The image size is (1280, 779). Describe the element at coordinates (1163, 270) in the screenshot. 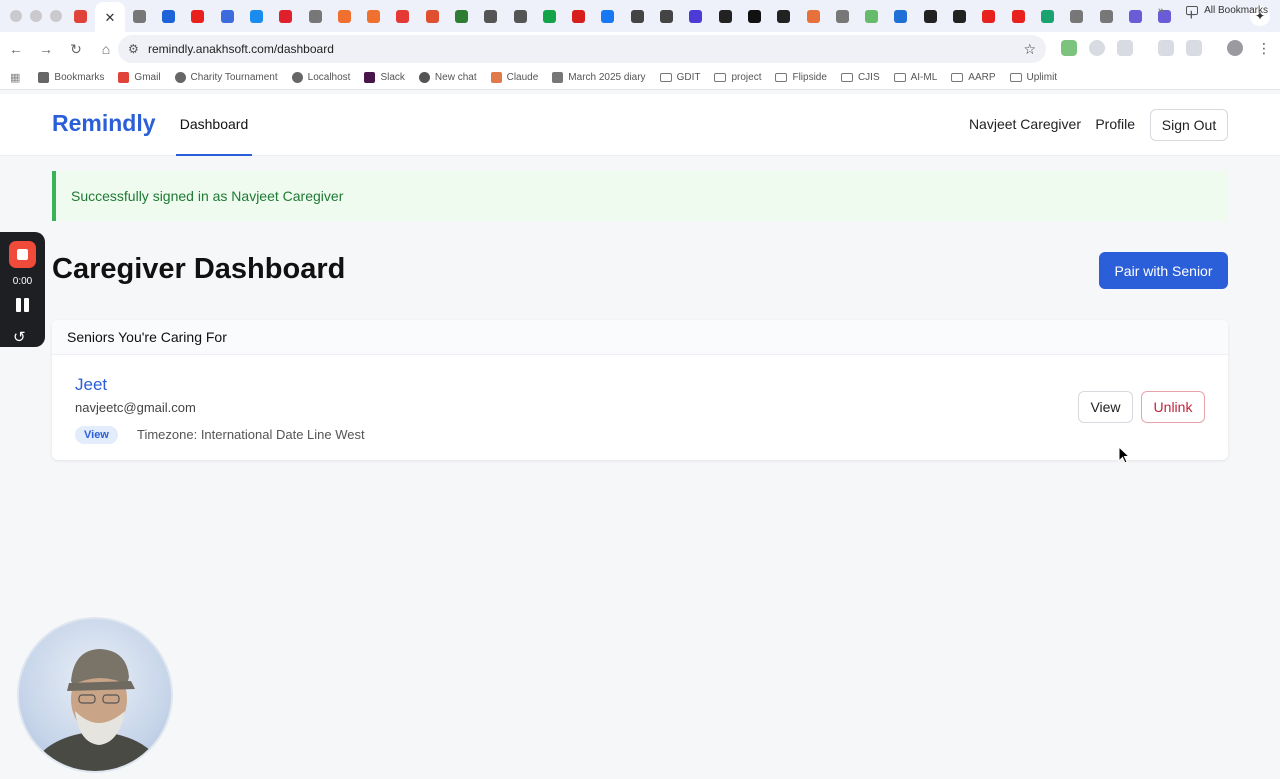

I see `pair-with-senior-button: Pair with Senior` at that location.